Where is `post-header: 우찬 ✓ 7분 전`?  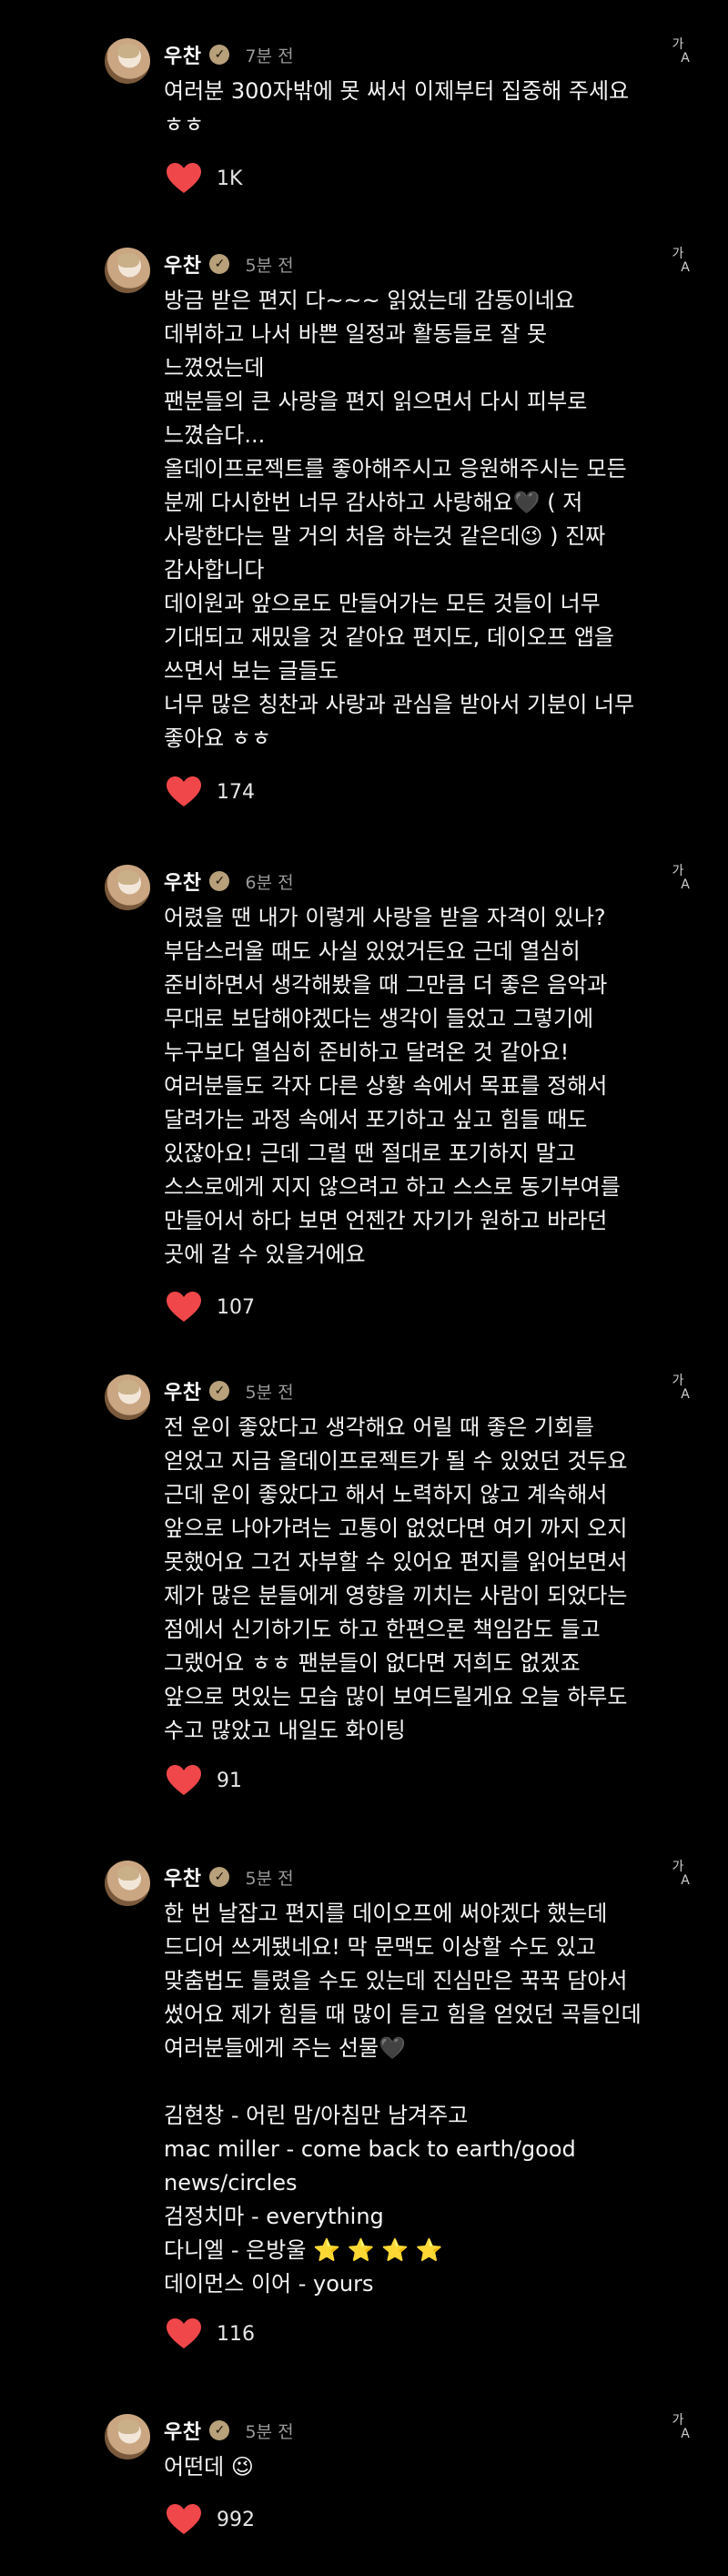
post-header: 우찬 ✓ 7분 전 is located at coordinates (229, 54).